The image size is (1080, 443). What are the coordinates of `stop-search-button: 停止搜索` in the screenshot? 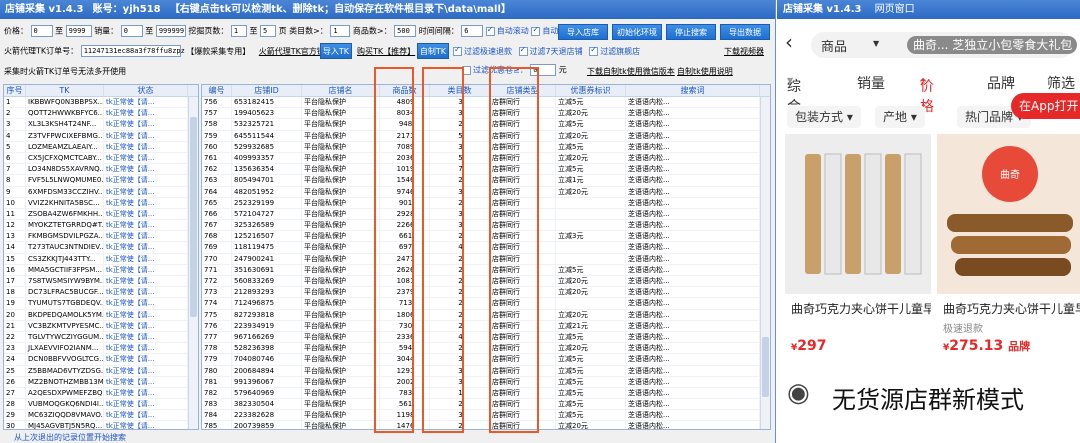 It's located at (691, 32).